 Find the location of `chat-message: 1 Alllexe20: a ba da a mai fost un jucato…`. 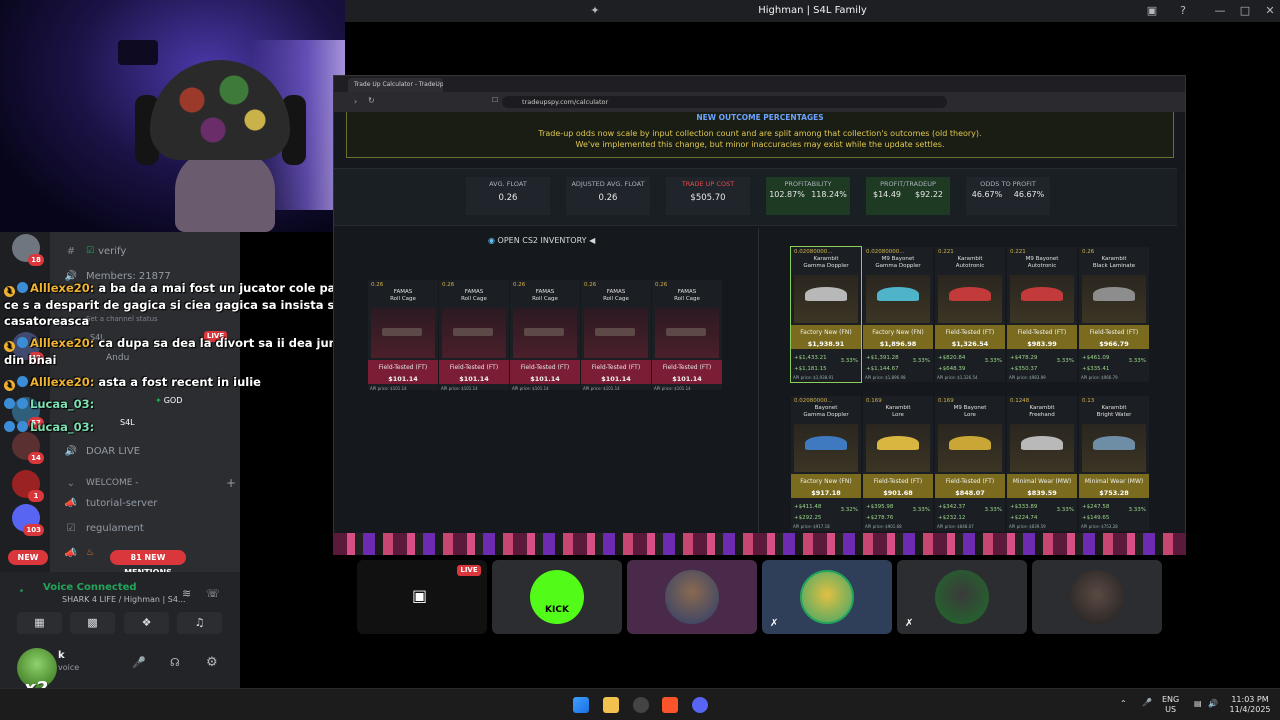

chat-message: 1 Alllexe20: a ba da a mai fost un jucato… is located at coordinates (185, 304).